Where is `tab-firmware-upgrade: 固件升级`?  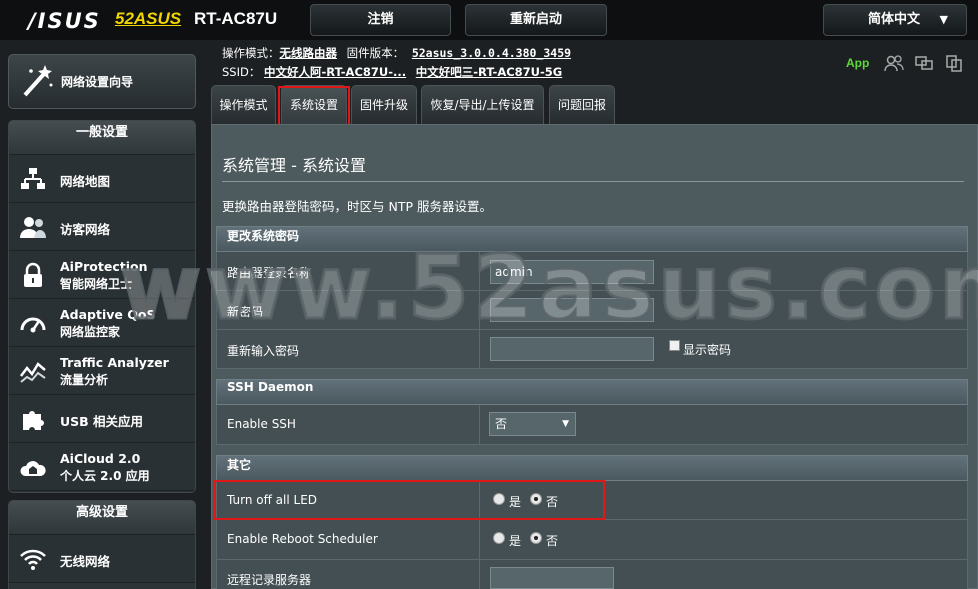 tab-firmware-upgrade: 固件升级 is located at coordinates (384, 104).